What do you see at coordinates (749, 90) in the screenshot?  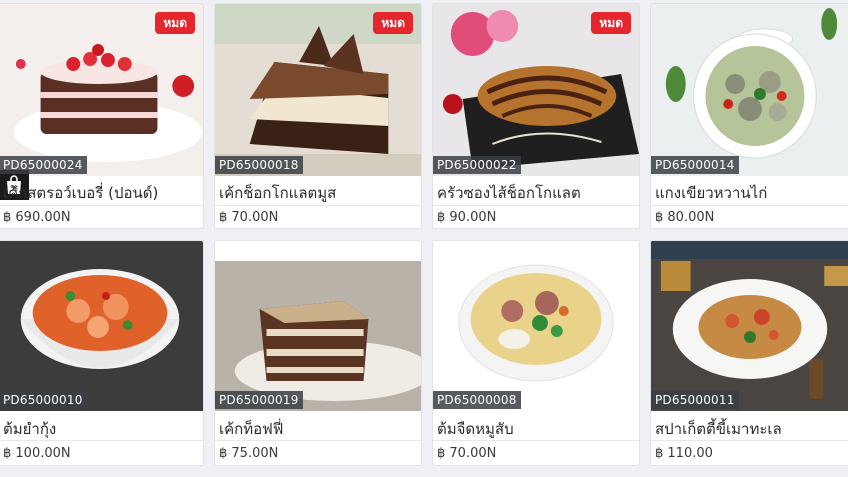 I see `green-curry-image` at bounding box center [749, 90].